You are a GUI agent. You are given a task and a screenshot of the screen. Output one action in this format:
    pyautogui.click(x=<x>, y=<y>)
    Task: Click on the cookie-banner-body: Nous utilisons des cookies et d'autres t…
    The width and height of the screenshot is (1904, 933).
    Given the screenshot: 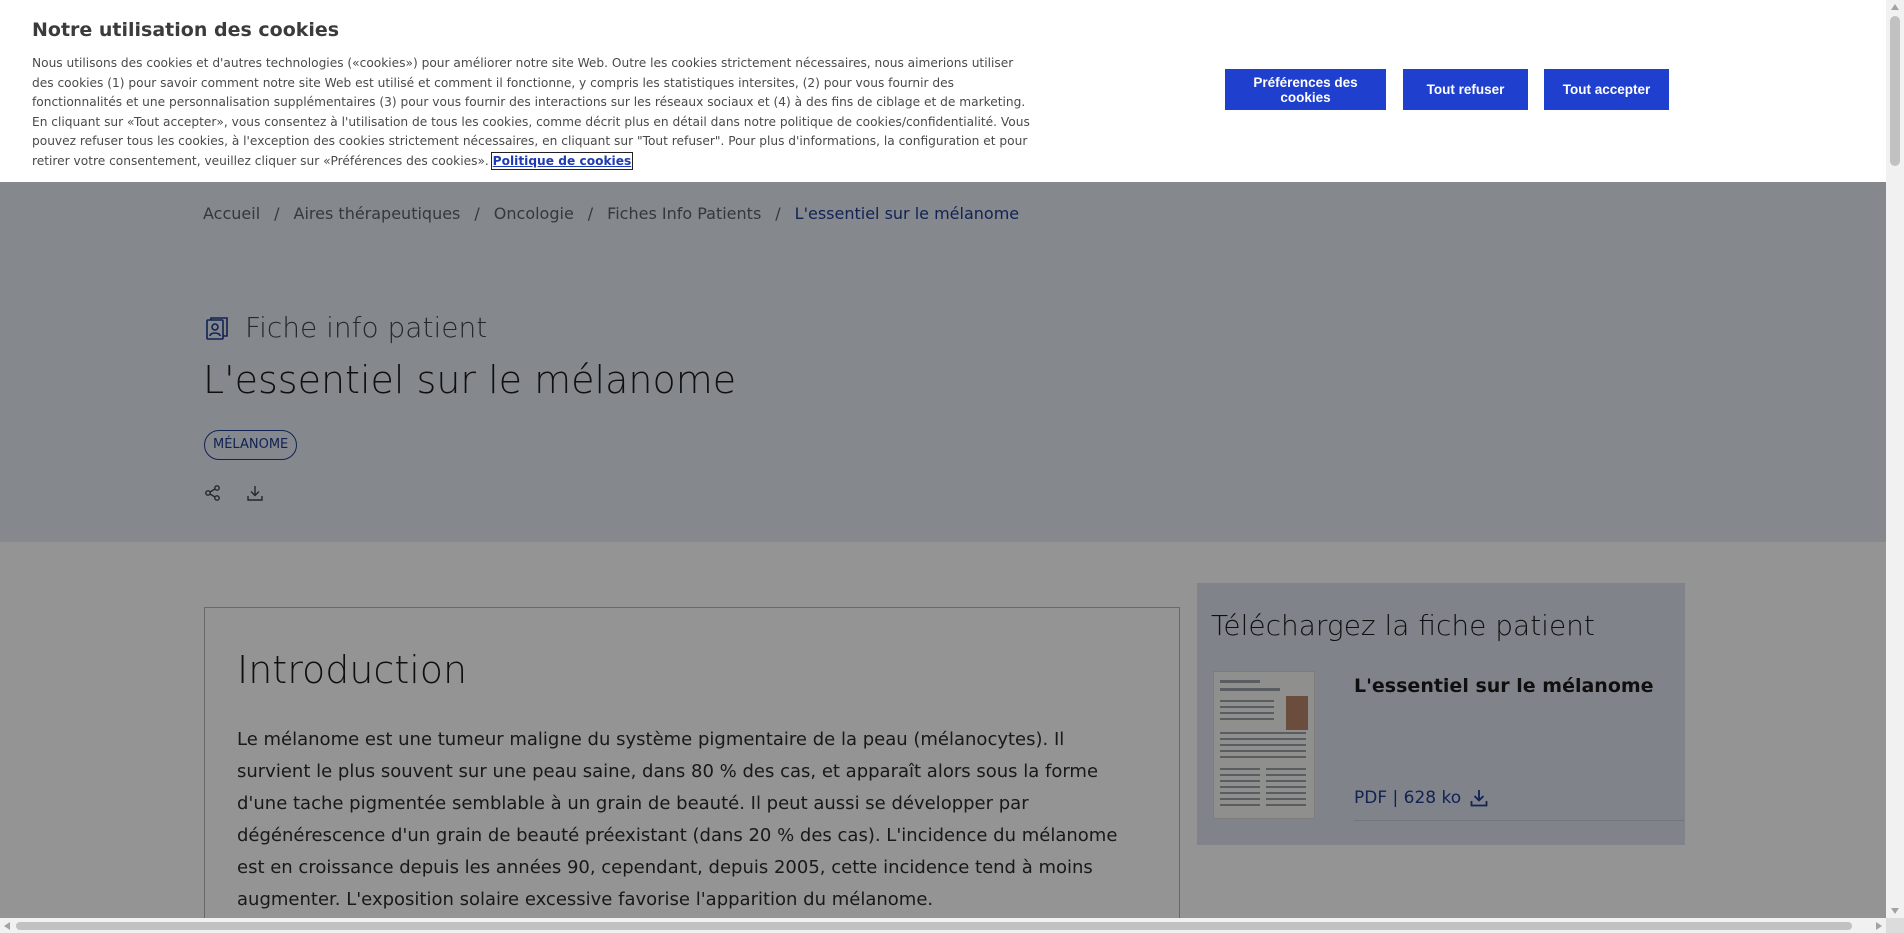 What is the action you would take?
    pyautogui.click(x=531, y=112)
    